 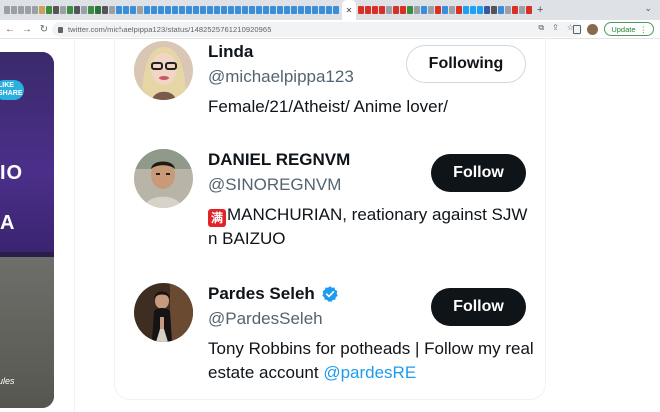 I want to click on share-icon: ⇪, so click(x=555, y=28).